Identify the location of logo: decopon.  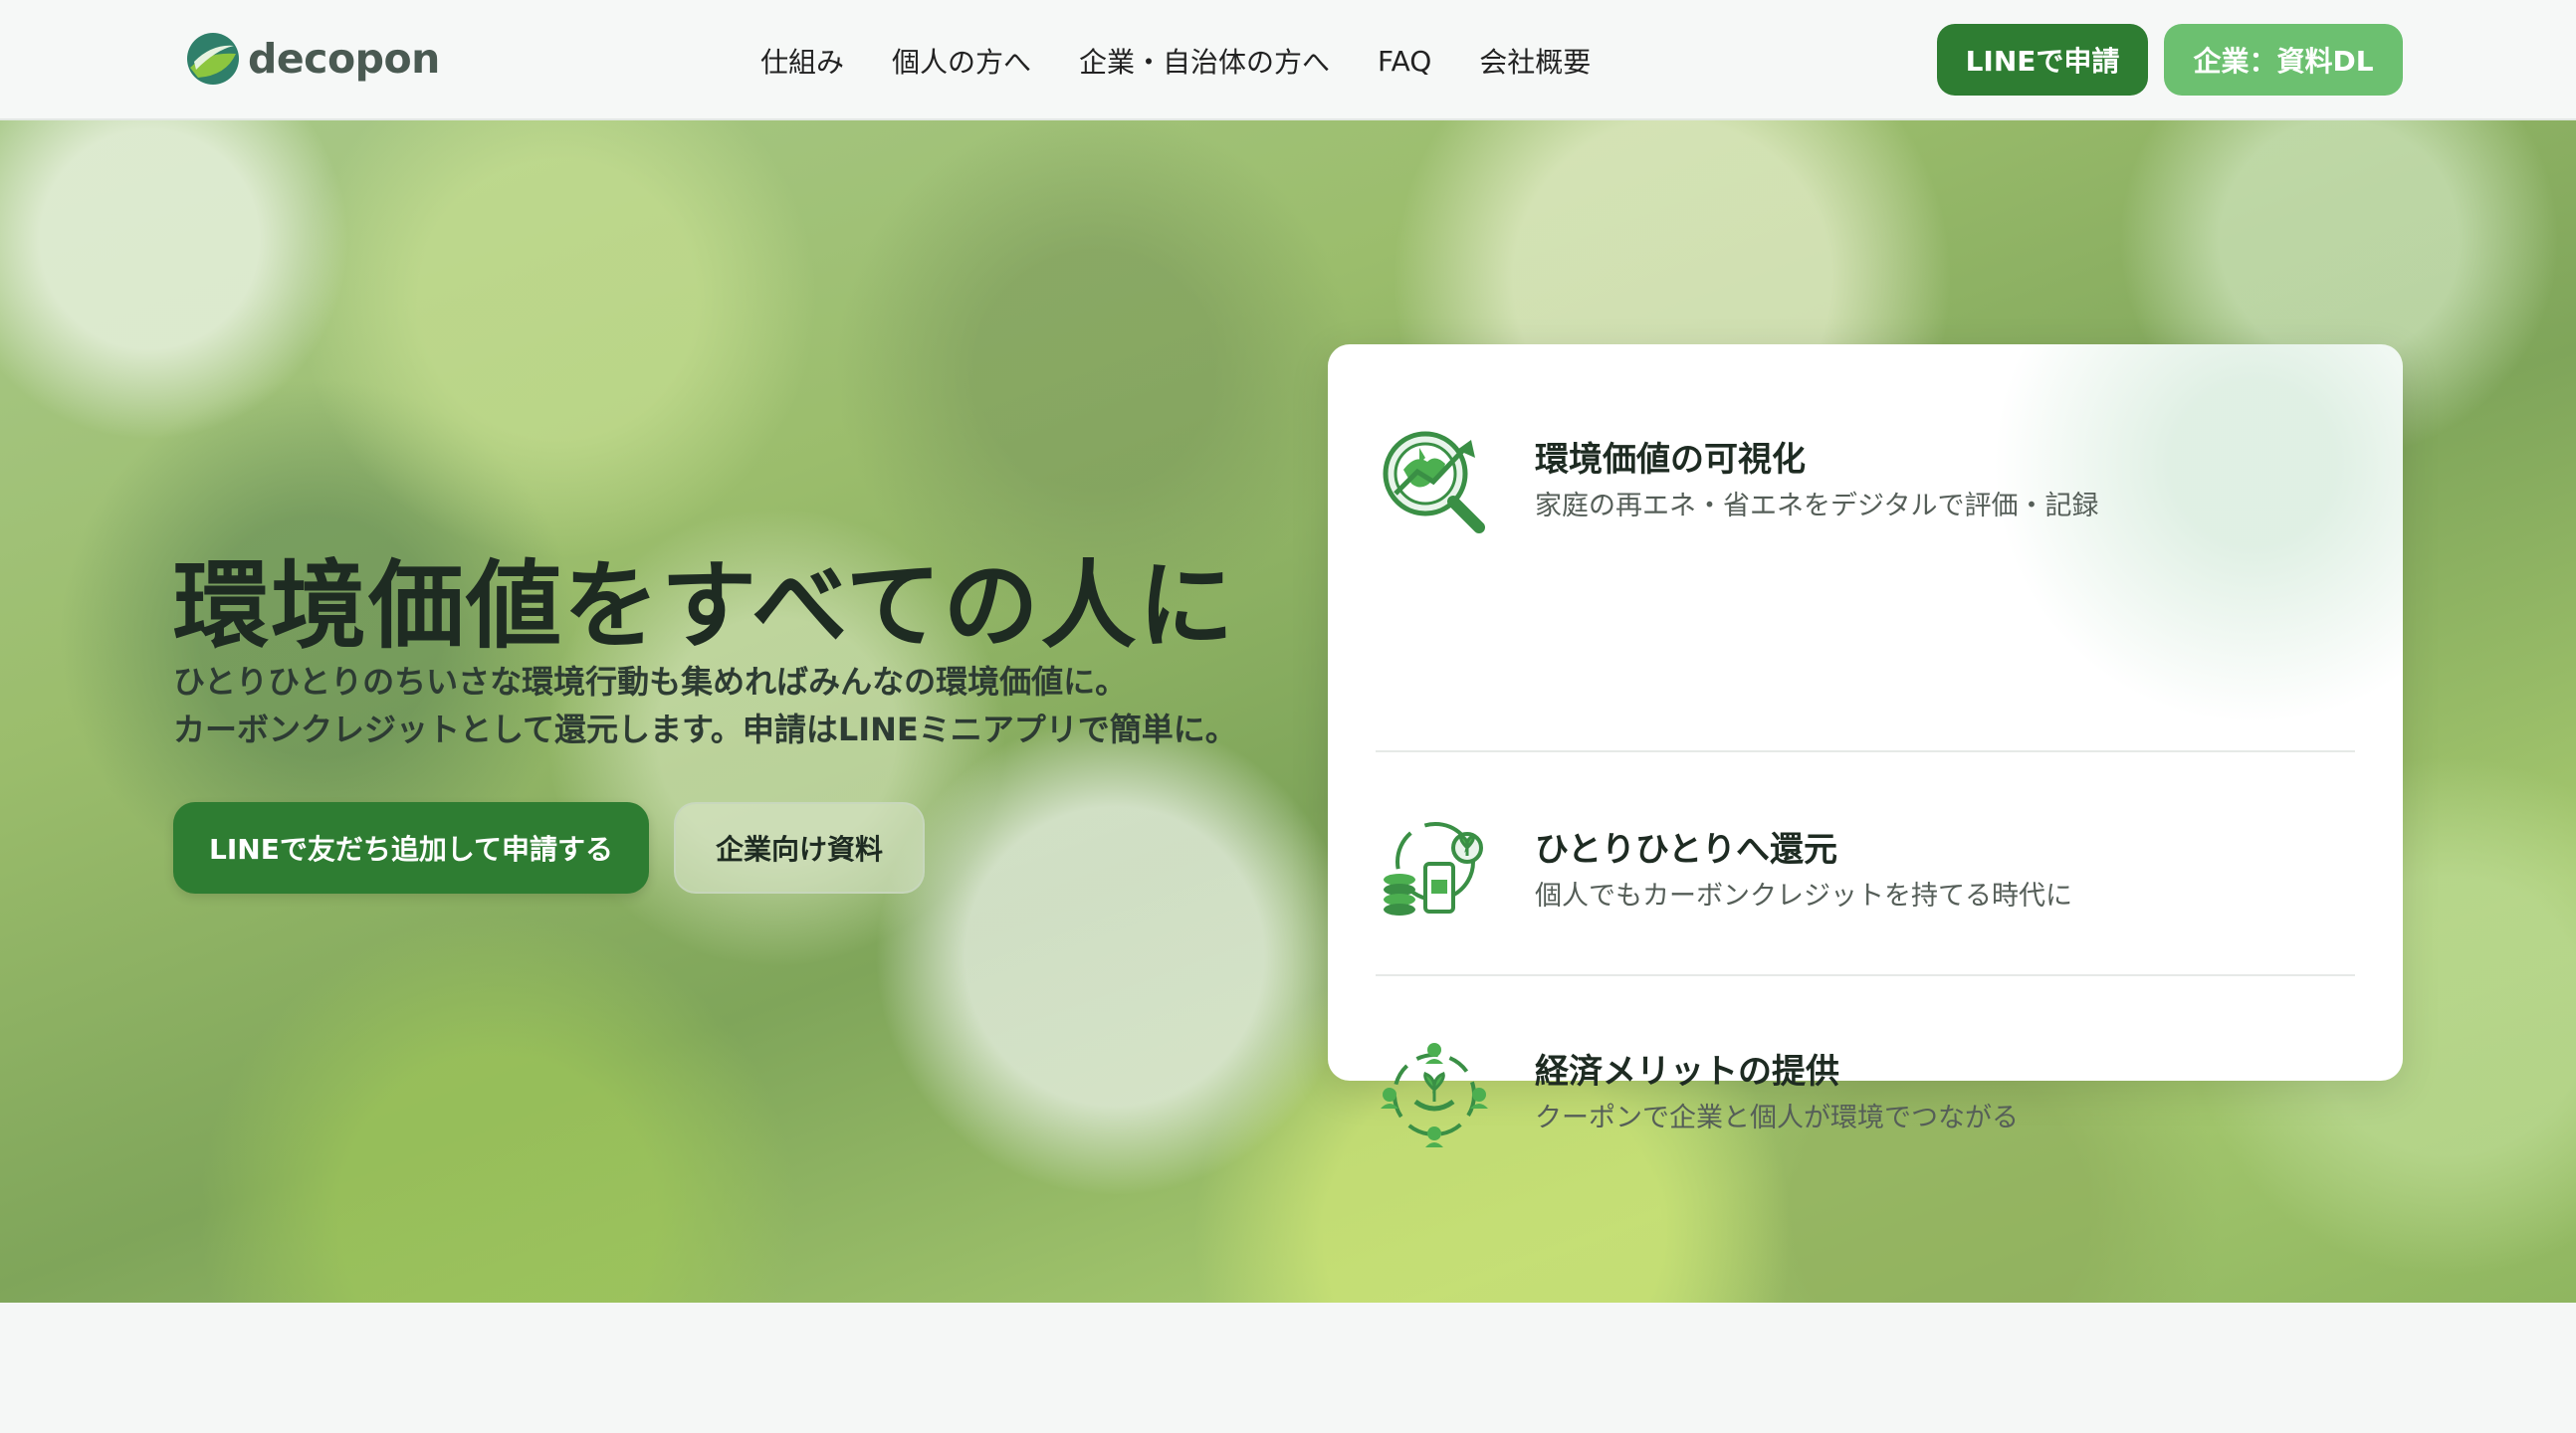
(313, 59).